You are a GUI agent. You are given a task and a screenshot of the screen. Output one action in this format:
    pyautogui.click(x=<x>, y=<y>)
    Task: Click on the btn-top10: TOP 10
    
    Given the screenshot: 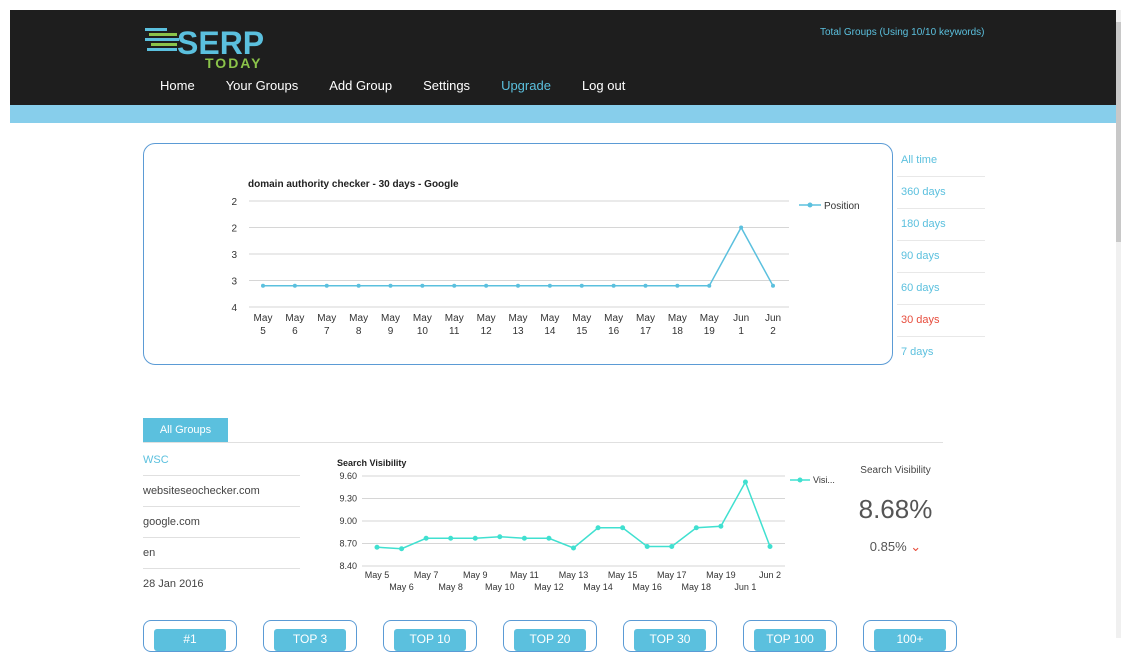 What is the action you would take?
    pyautogui.click(x=430, y=636)
    